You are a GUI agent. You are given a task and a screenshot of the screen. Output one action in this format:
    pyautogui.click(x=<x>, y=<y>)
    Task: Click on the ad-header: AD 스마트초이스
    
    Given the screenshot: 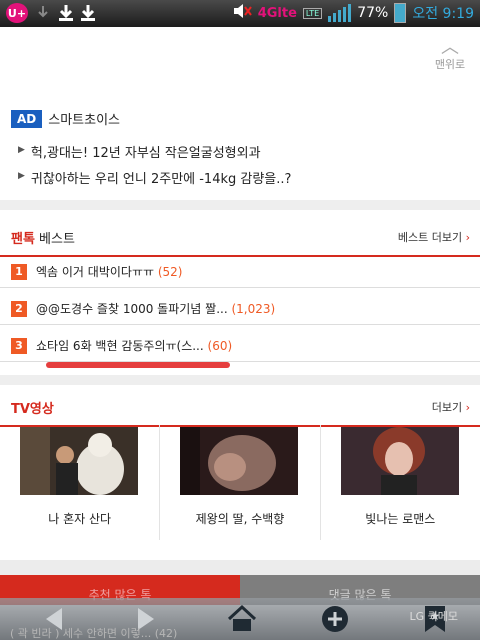 What is the action you would take?
    pyautogui.click(x=65, y=118)
    